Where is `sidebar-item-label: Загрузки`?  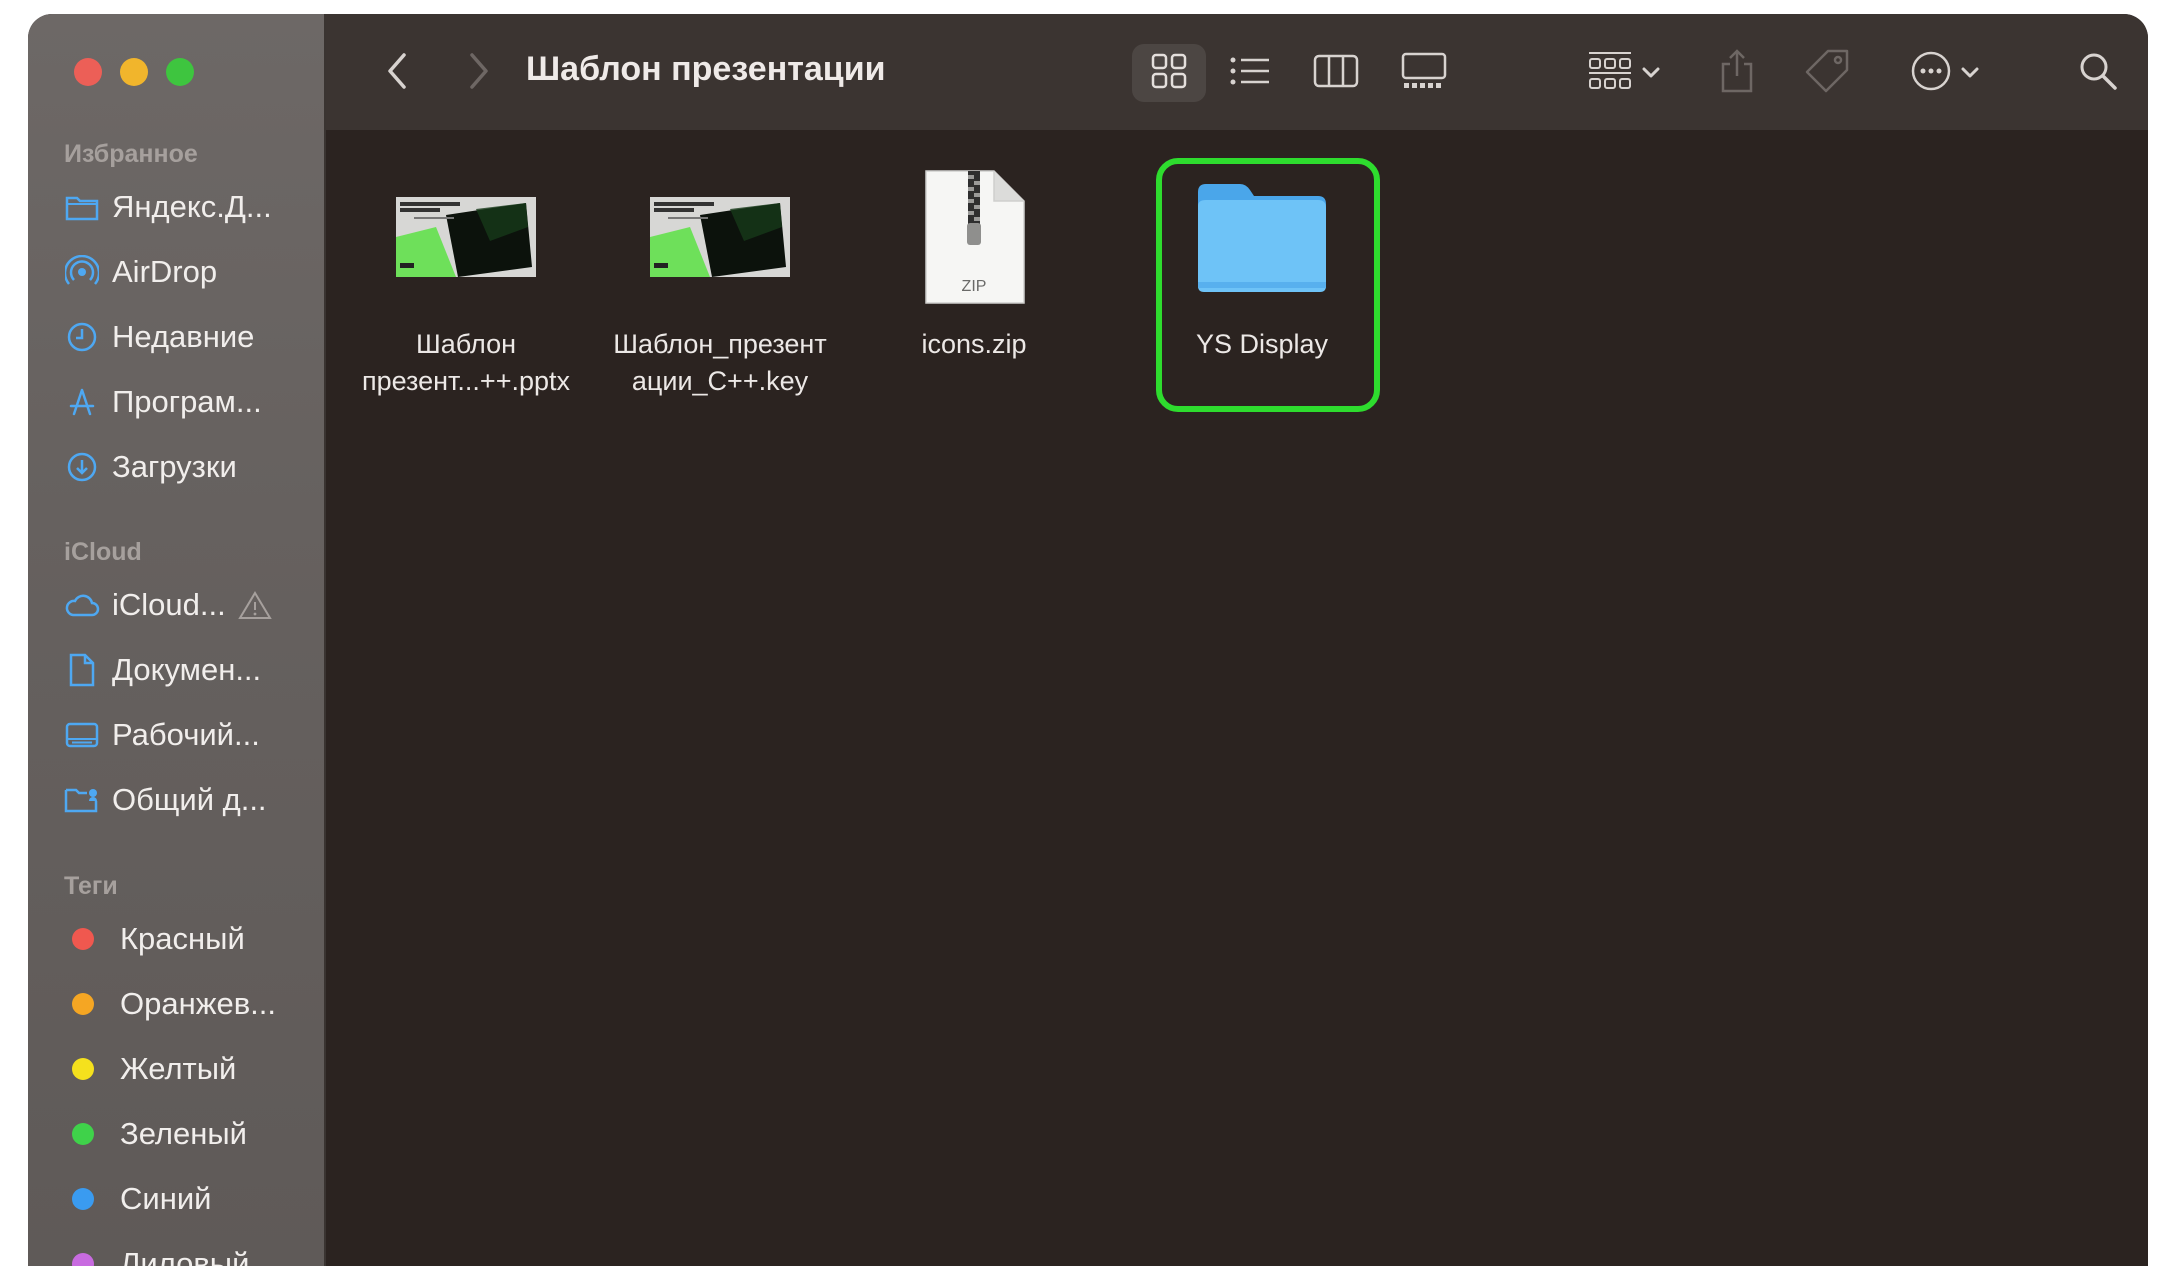
sidebar-item-label: Загрузки is located at coordinates (174, 466).